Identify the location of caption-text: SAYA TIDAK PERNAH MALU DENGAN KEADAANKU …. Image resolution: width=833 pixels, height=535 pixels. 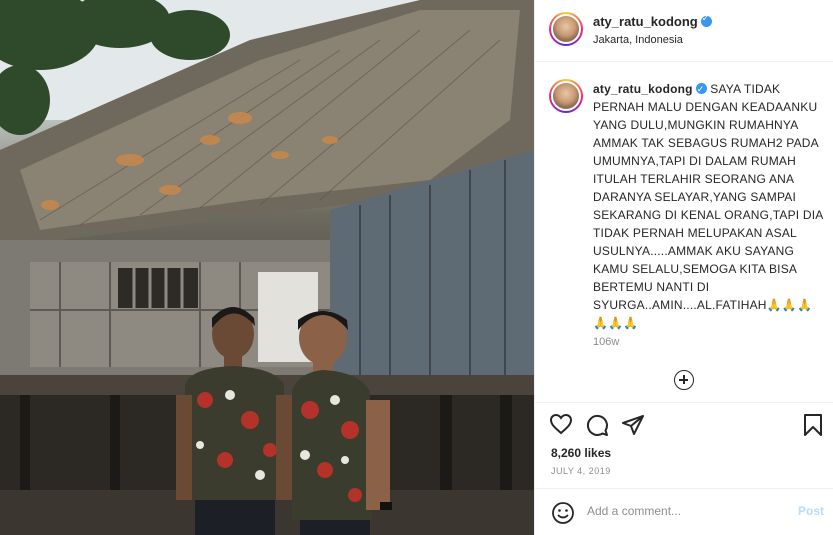
(708, 206).